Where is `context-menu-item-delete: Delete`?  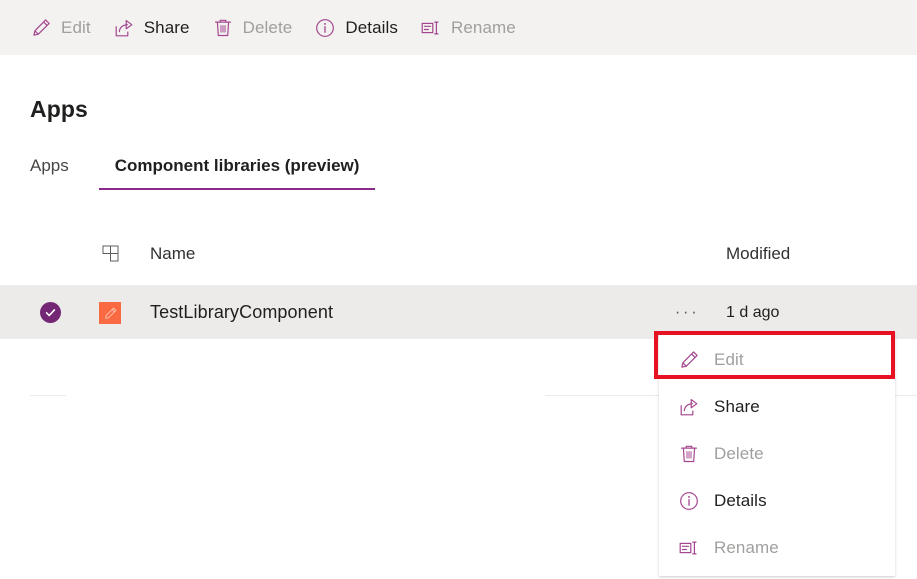 context-menu-item-delete: Delete is located at coordinates (777, 453).